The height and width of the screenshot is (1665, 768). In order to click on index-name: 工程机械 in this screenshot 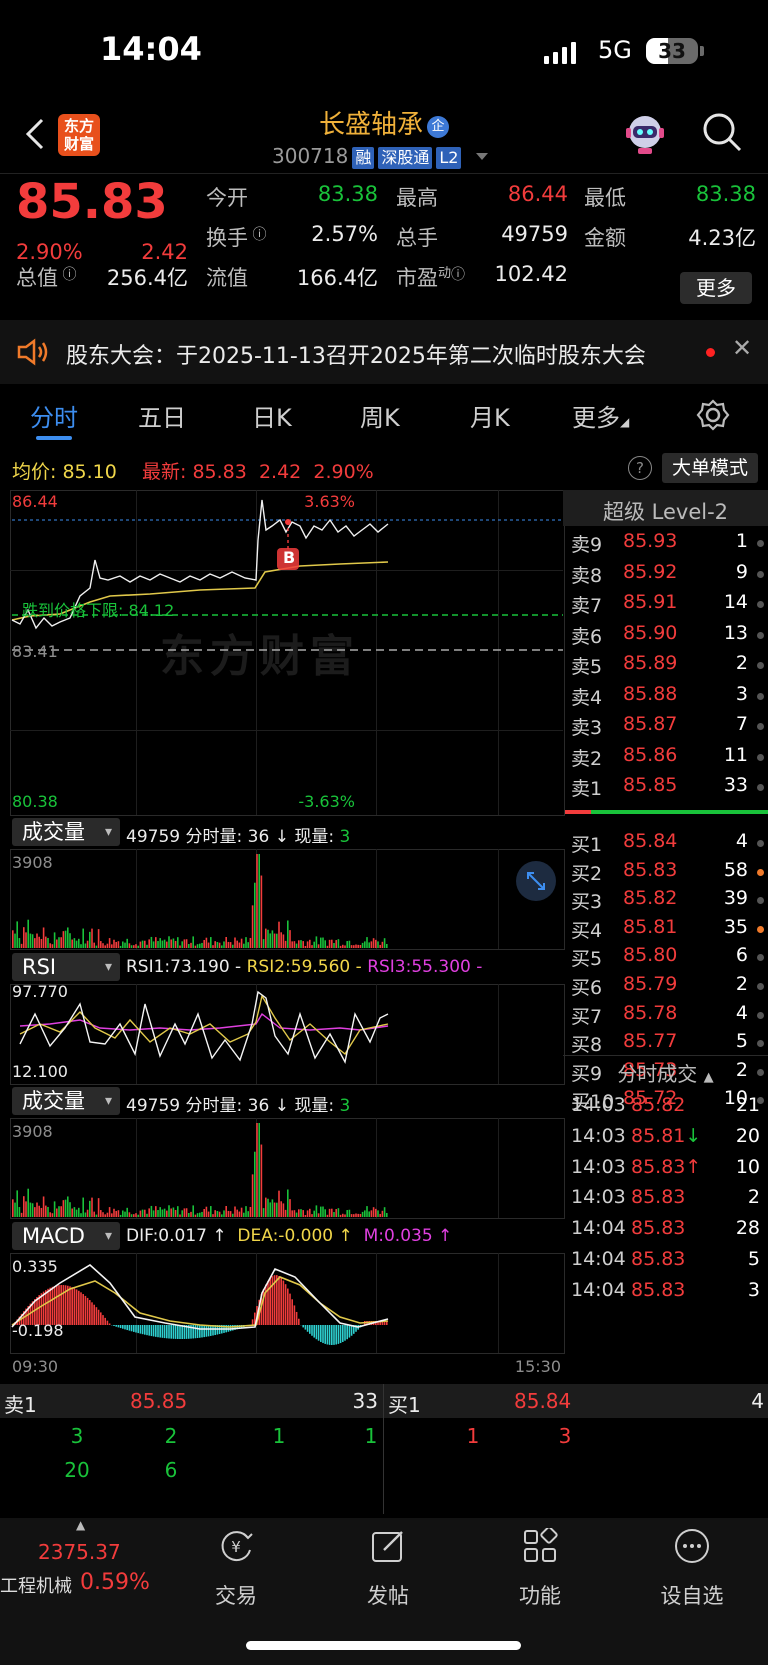, I will do `click(36, 1585)`.